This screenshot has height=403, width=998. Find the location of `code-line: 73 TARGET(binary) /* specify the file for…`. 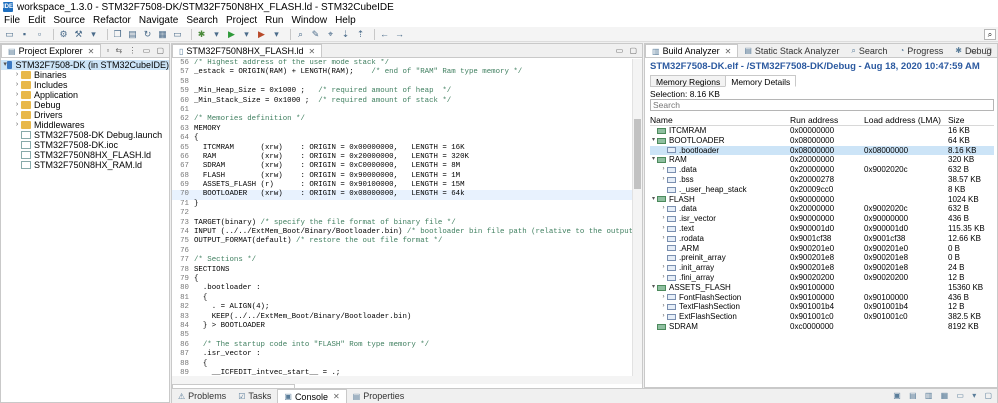

code-line: 73 TARGET(binary) /* specify the file for… is located at coordinates (402, 223).